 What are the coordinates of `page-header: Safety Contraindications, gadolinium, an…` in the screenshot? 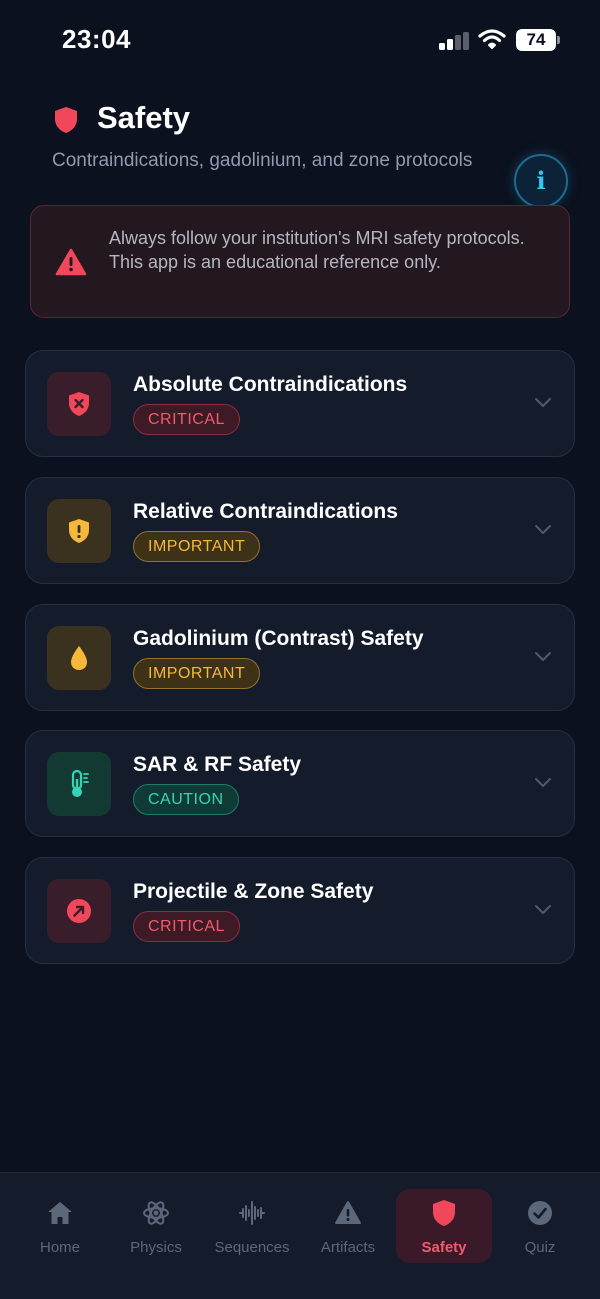 It's located at (300, 149).